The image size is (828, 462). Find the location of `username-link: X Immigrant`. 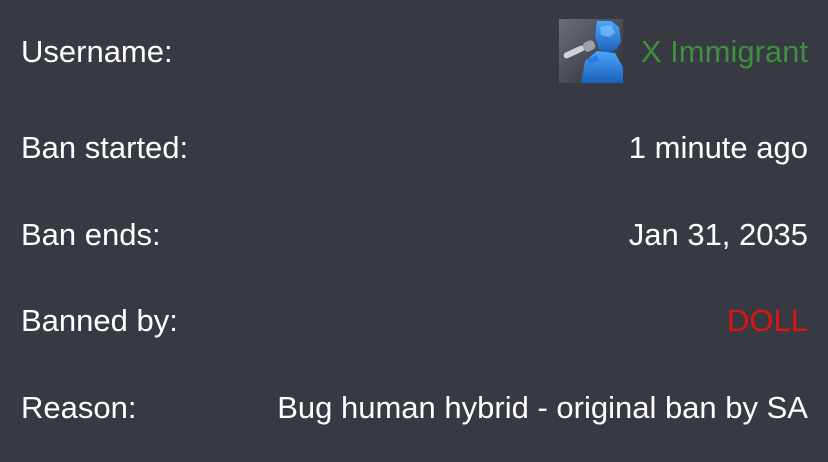

username-link: X Immigrant is located at coordinates (724, 51).